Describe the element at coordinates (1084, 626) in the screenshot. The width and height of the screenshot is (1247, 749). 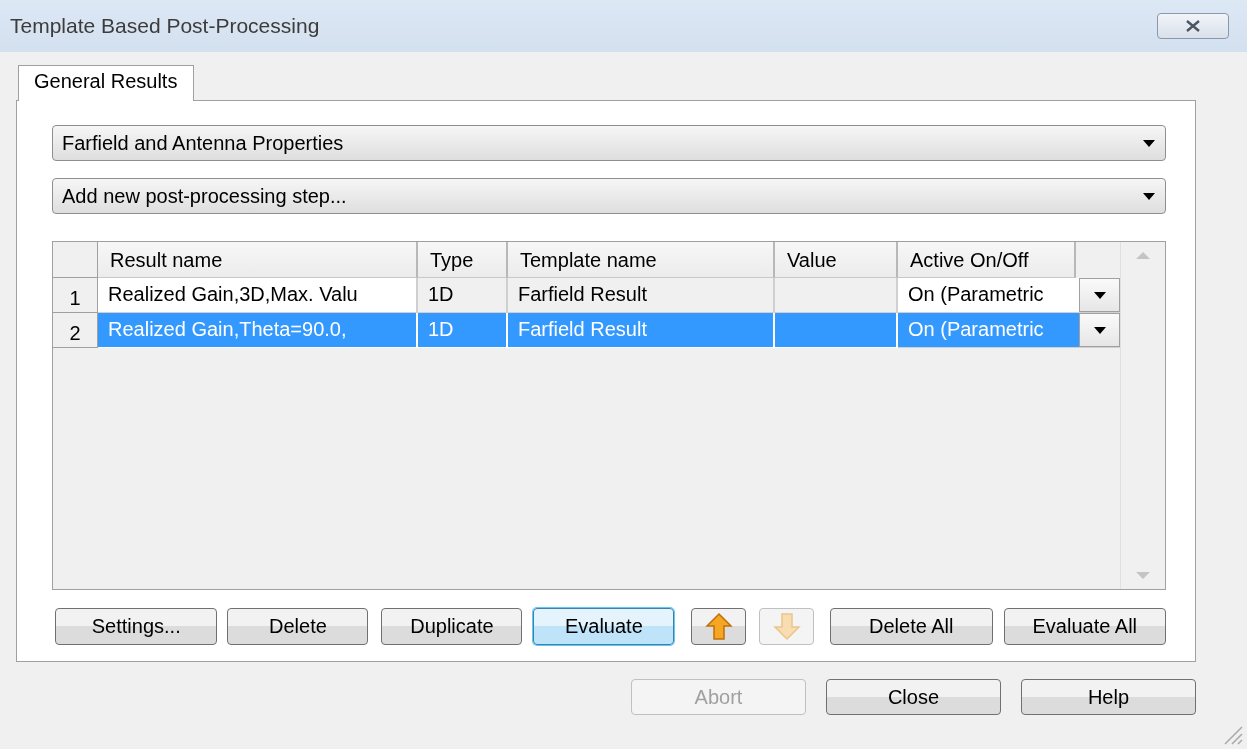
I see `step-button: Evaluate All` at that location.